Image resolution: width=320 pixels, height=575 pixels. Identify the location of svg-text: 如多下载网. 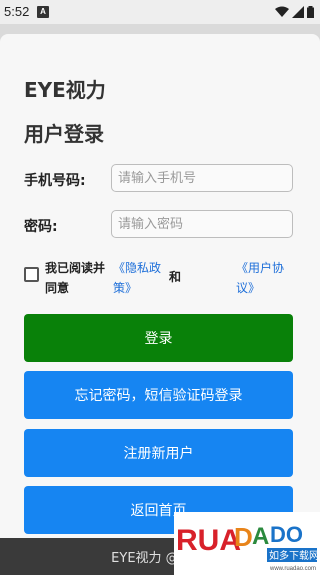
(294, 555).